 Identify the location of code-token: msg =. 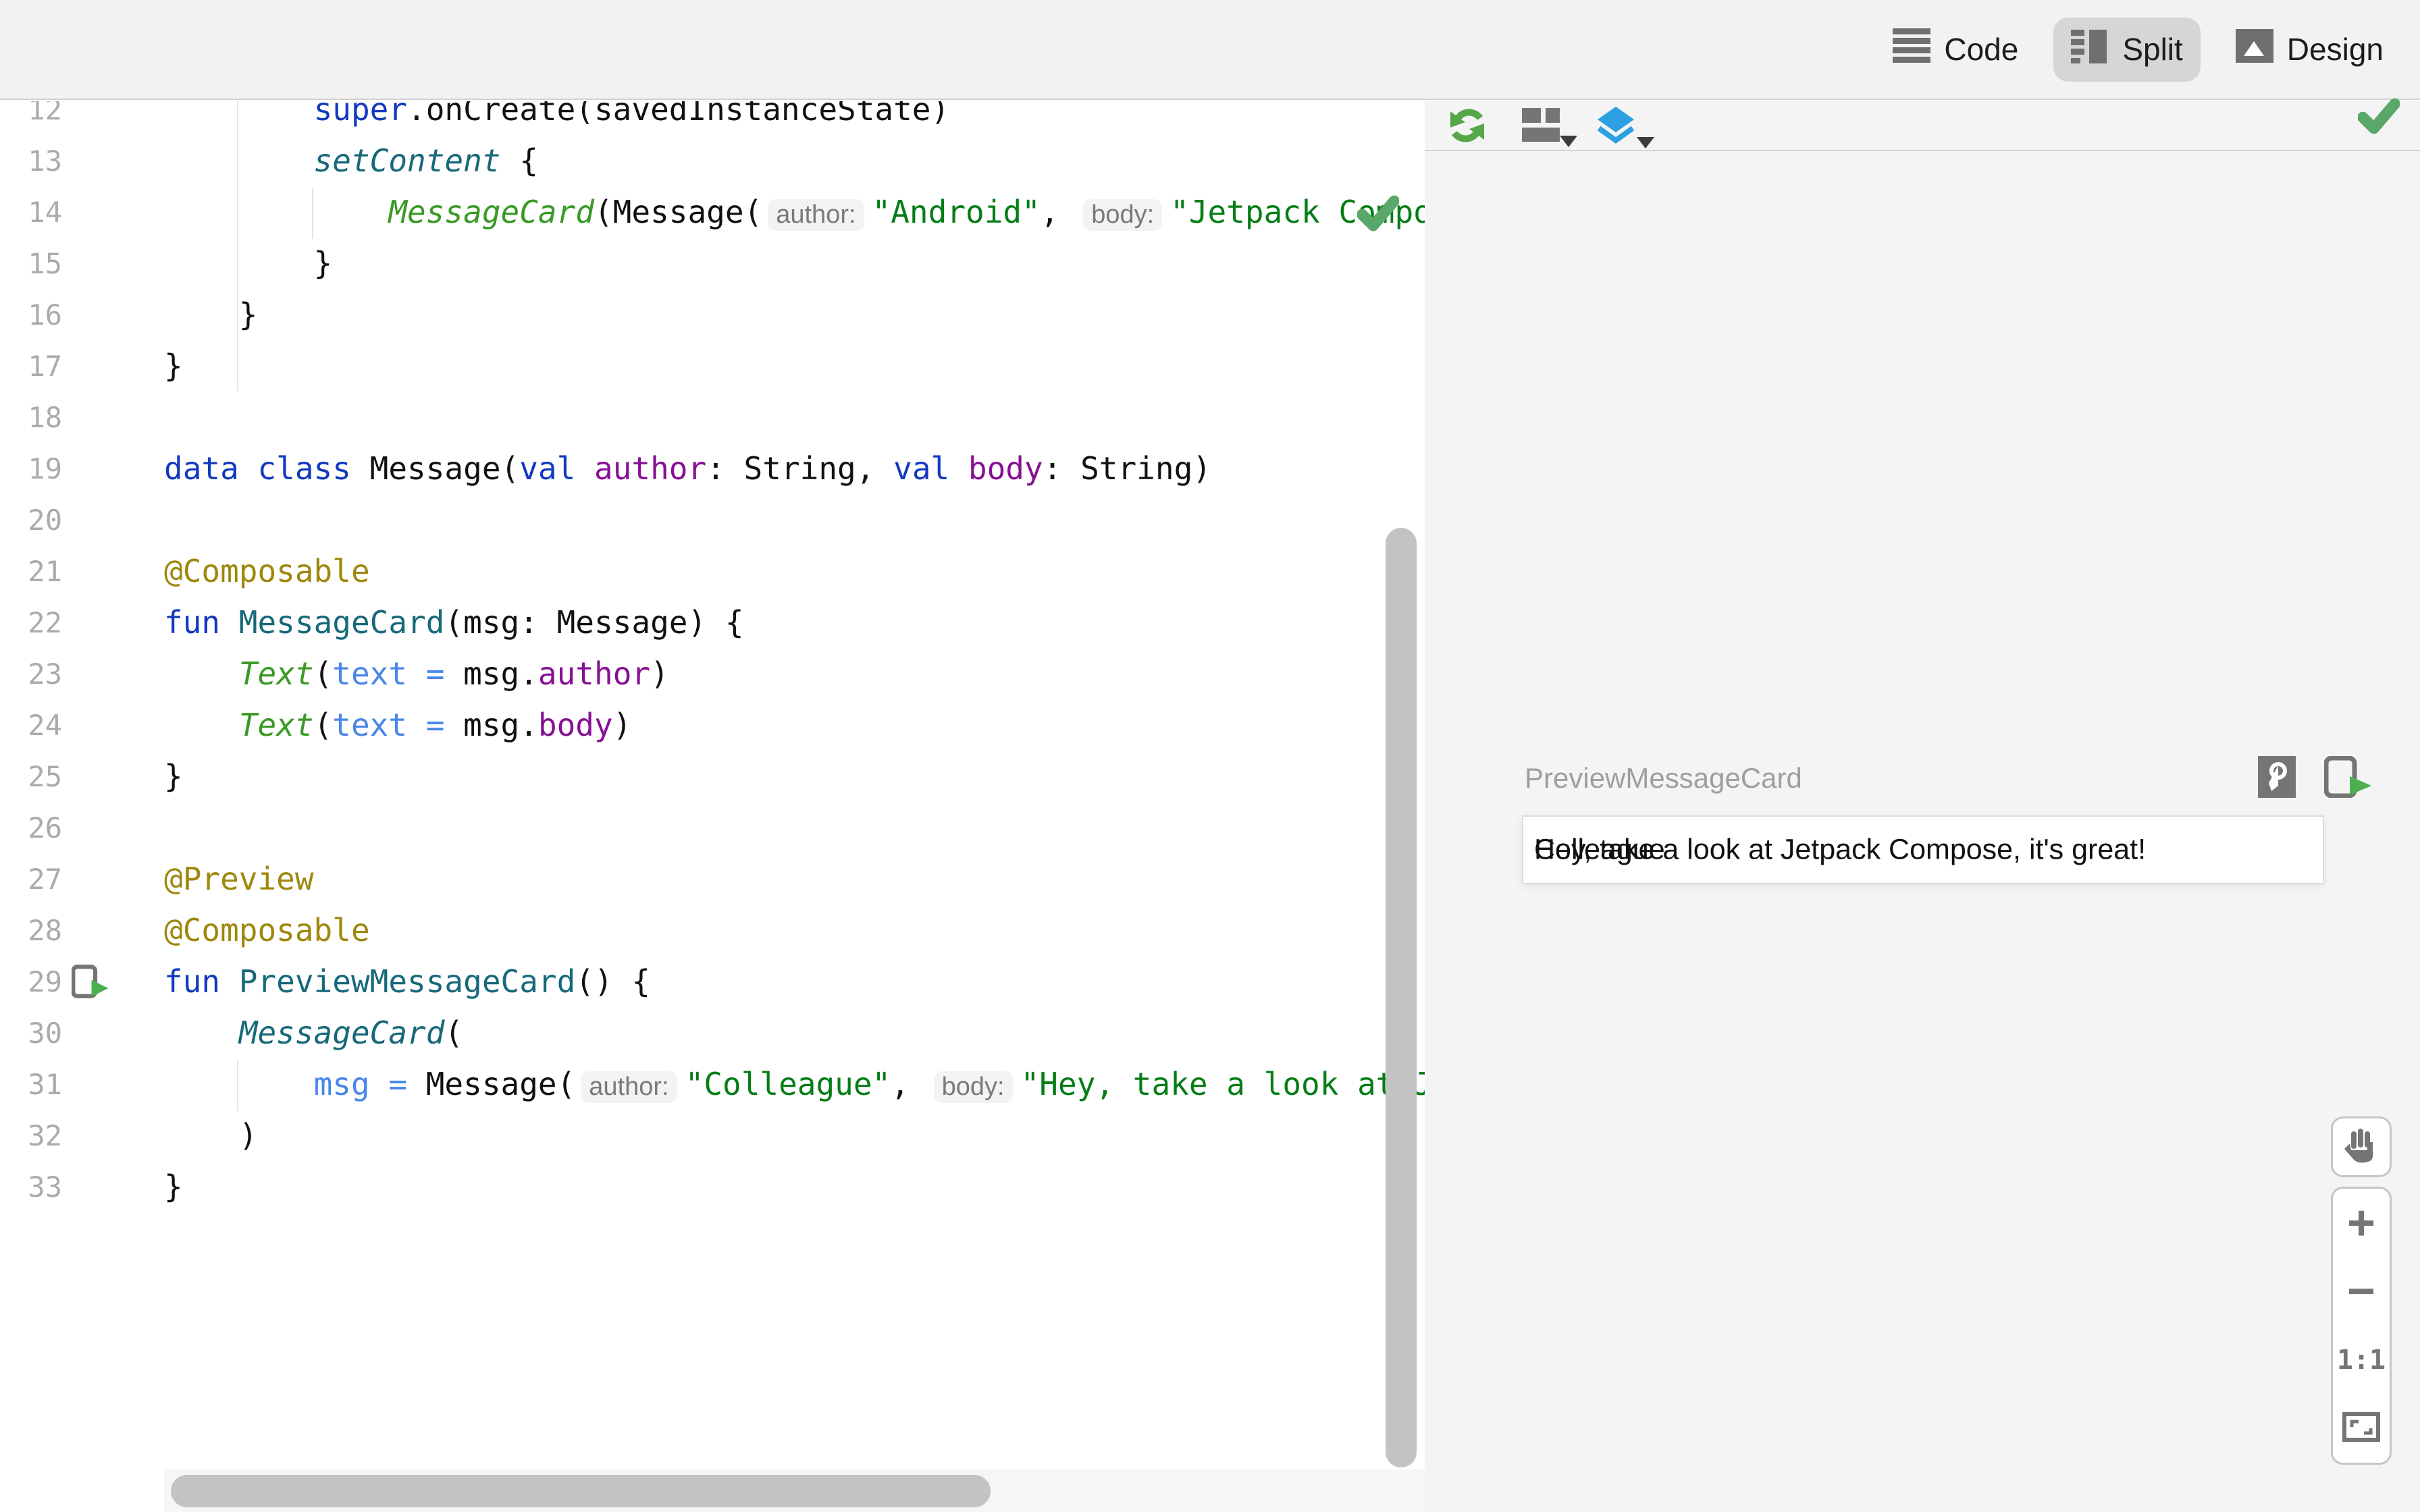
(369, 1083).